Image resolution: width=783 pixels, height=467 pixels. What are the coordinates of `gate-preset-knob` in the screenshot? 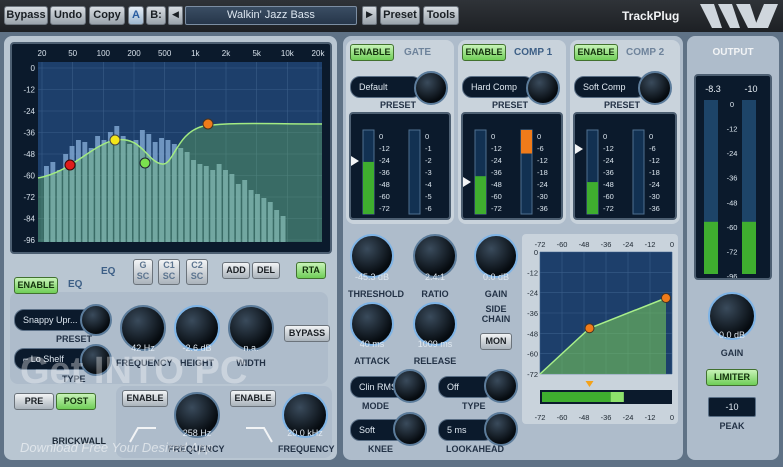 It's located at (431, 88).